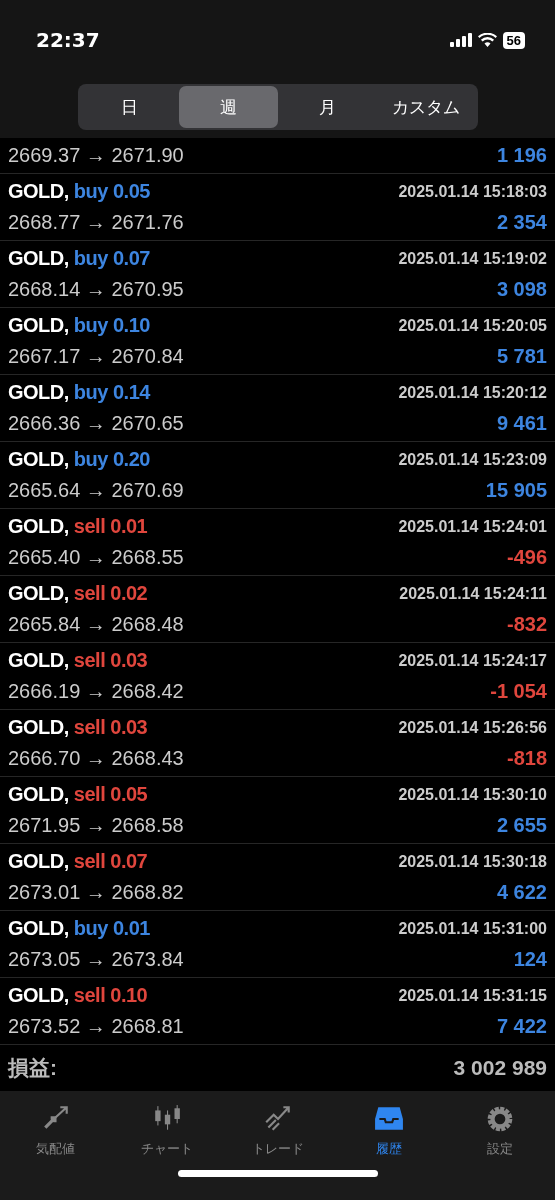 The image size is (555, 1200). What do you see at coordinates (96, 691) in the screenshot?
I see `price-range: 2666.19 → 2668.42` at bounding box center [96, 691].